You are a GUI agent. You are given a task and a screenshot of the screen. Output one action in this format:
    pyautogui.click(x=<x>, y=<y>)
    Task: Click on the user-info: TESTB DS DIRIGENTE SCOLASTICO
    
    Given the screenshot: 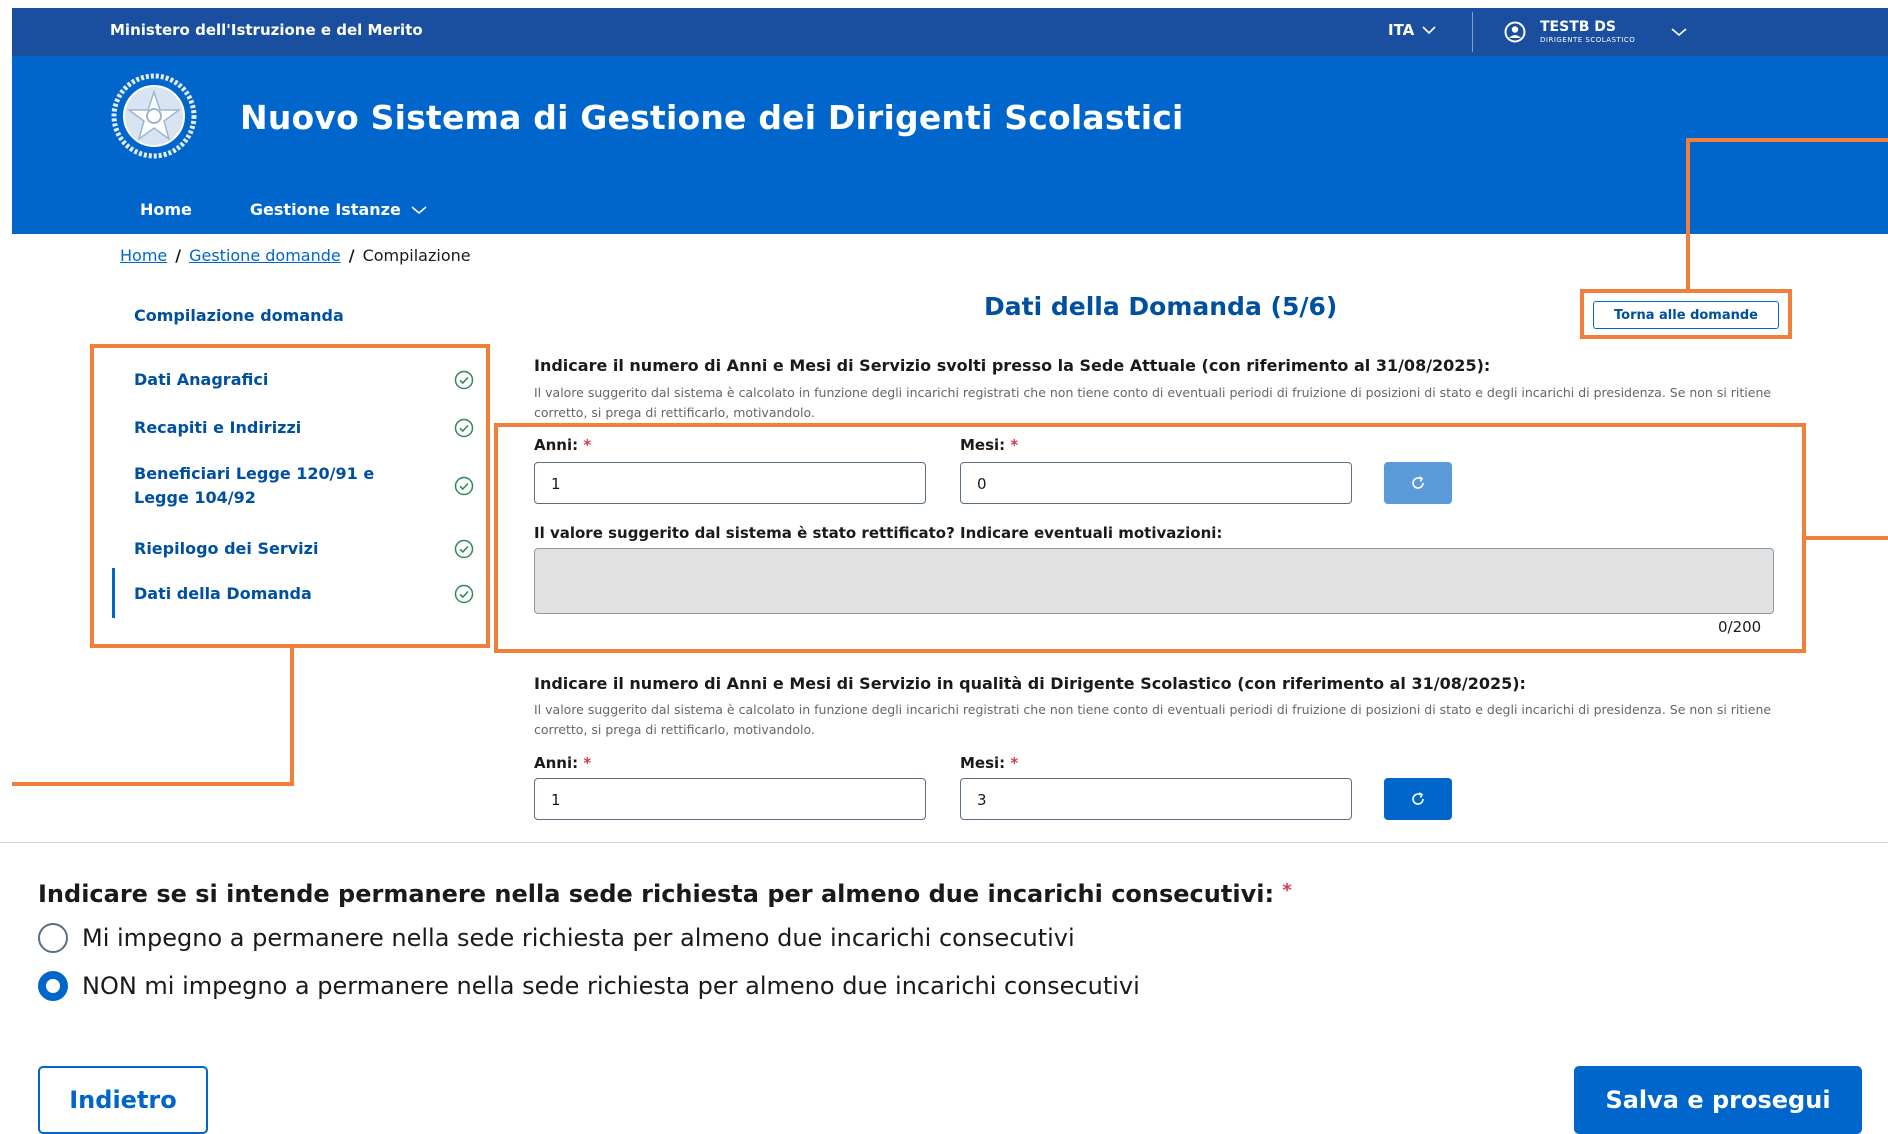 What is the action you would take?
    pyautogui.click(x=1587, y=32)
    